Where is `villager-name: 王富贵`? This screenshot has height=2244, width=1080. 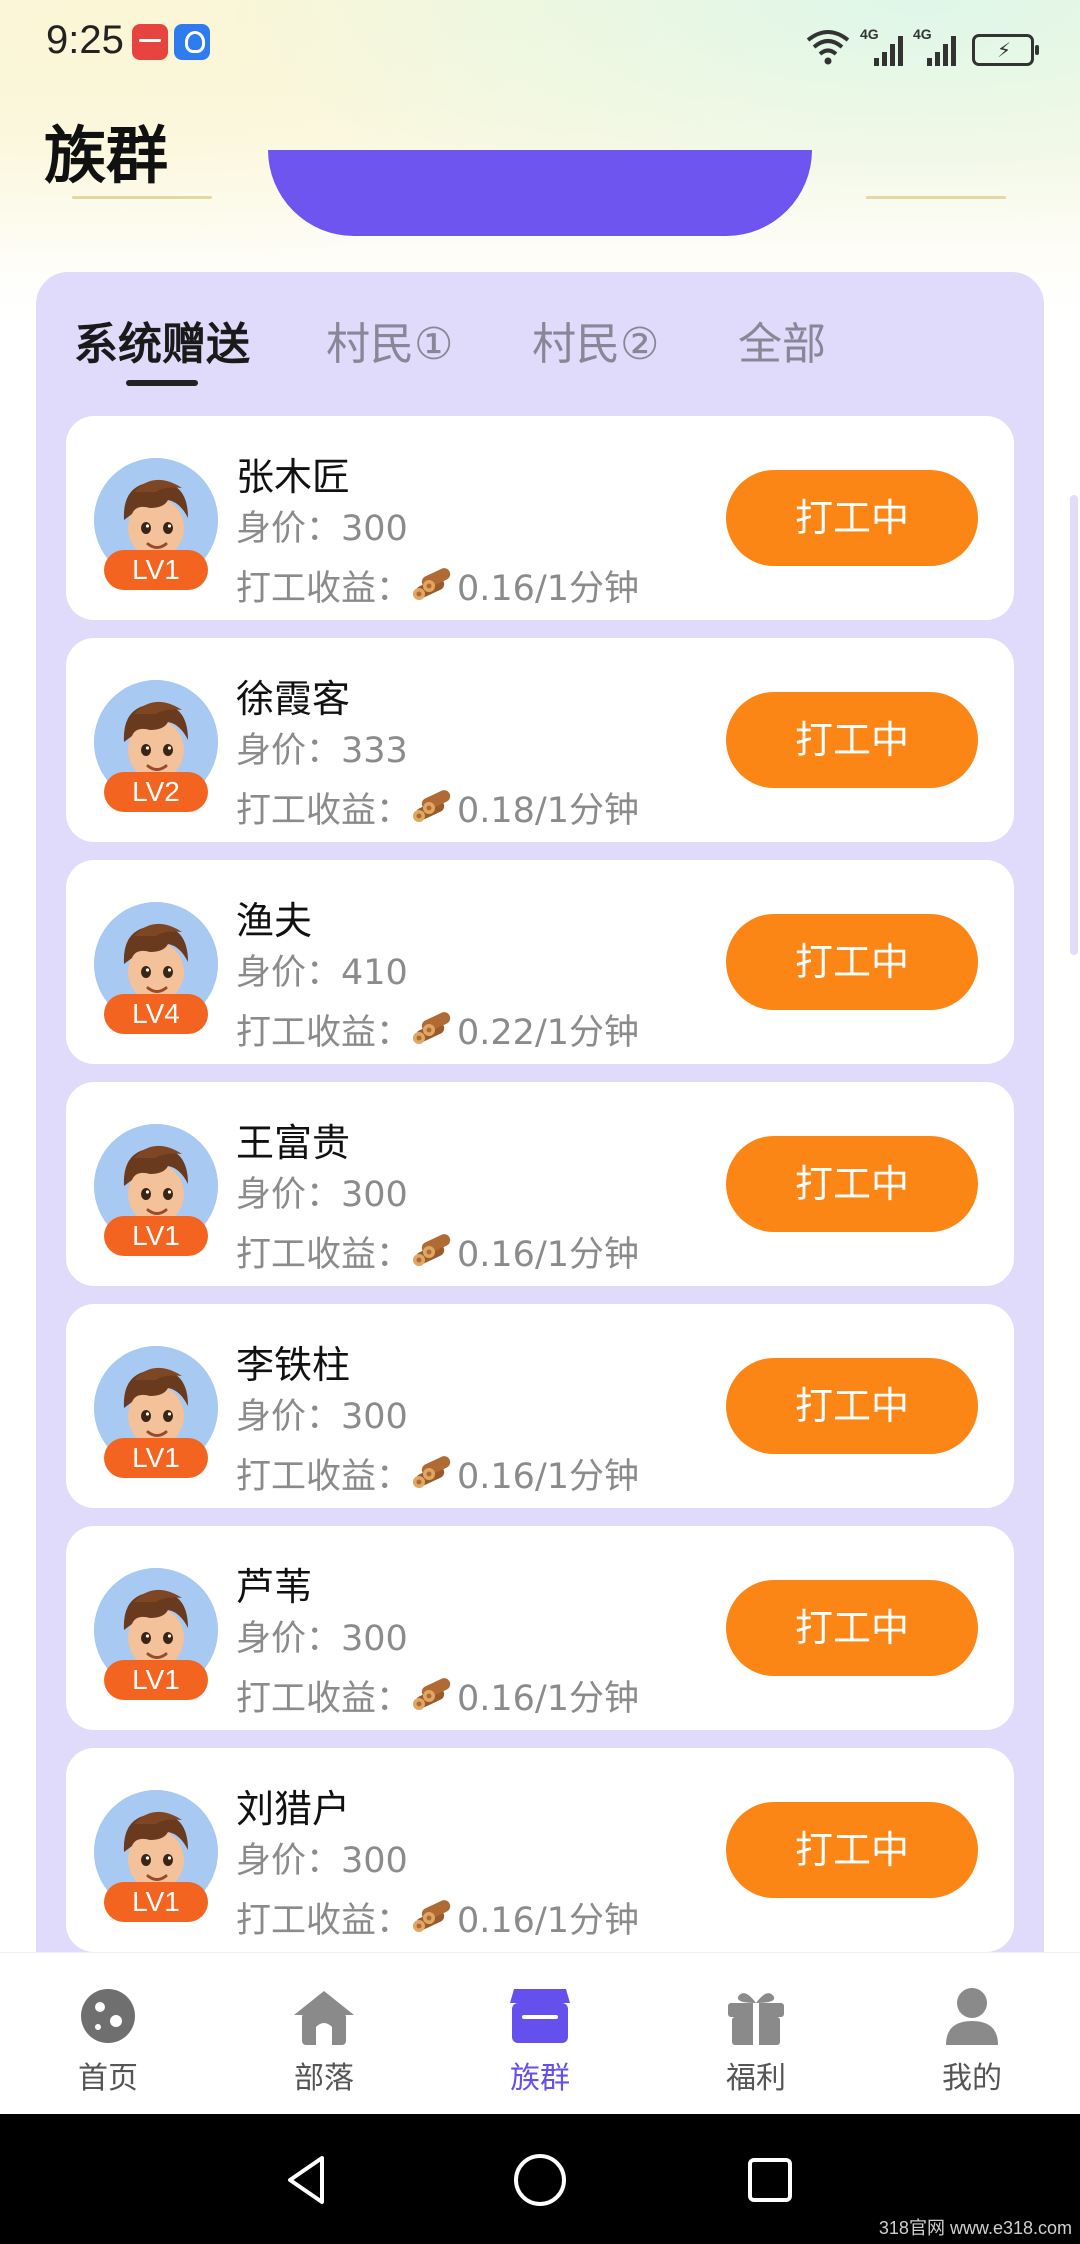
villager-name: 王富贵 is located at coordinates (293, 1143).